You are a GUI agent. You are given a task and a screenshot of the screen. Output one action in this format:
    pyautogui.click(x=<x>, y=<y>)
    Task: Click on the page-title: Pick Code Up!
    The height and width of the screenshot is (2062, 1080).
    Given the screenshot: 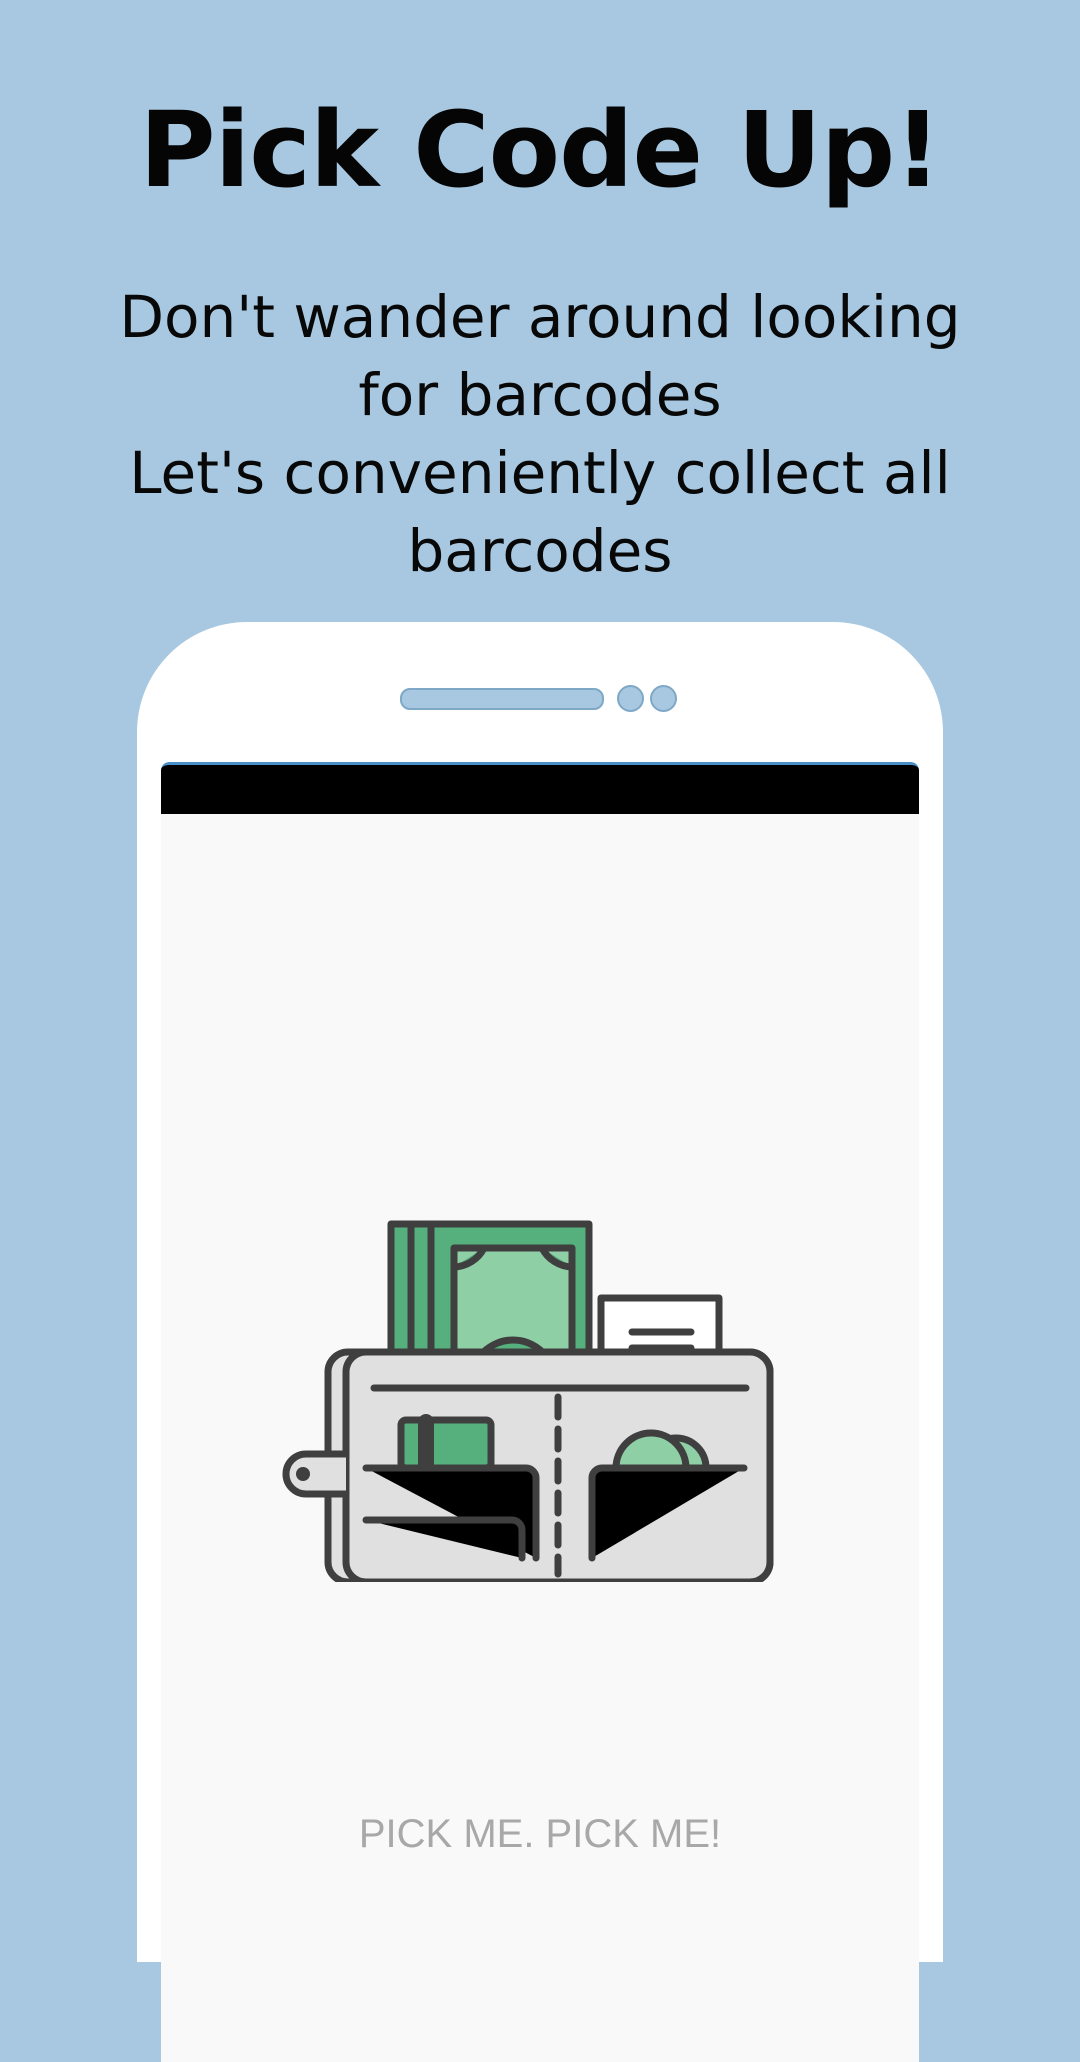 What is the action you would take?
    pyautogui.click(x=540, y=150)
    